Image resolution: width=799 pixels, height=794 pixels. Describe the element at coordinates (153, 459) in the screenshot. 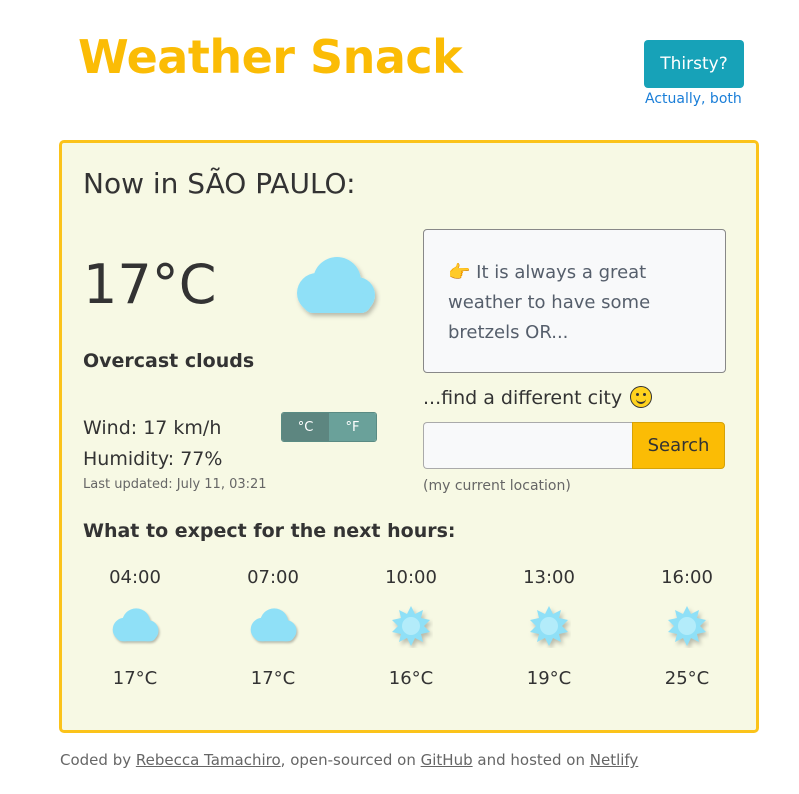

I see `humidity: Humidity: 77%` at that location.